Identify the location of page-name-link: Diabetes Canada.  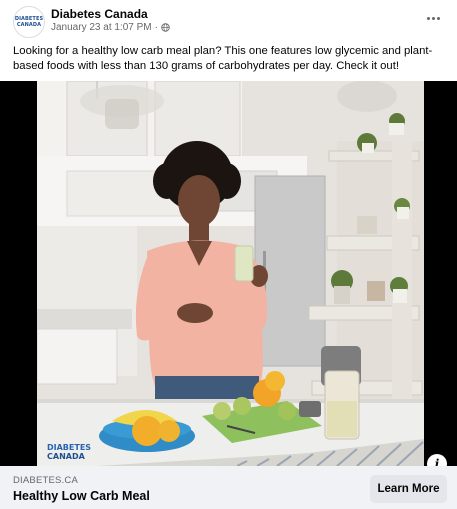
(99, 14).